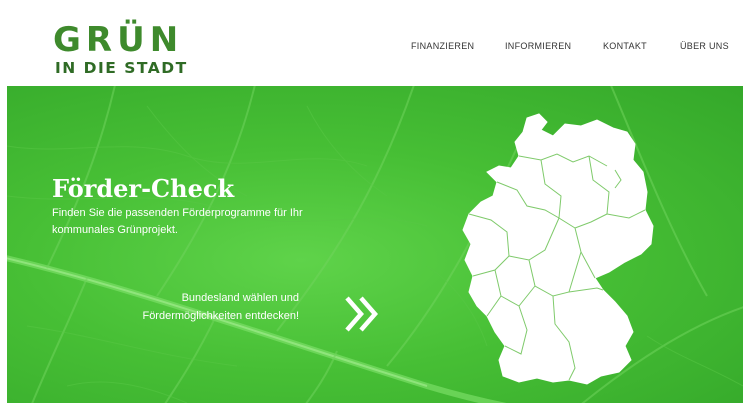  What do you see at coordinates (704, 46) in the screenshot?
I see `nav-item-ueber-uns: ÜBER UNS` at bounding box center [704, 46].